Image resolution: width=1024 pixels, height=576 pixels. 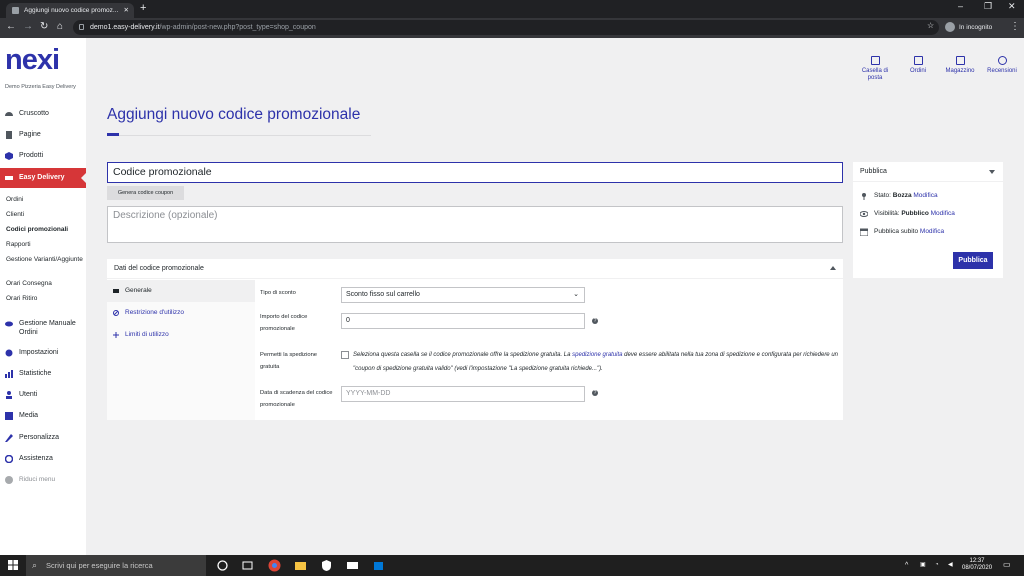 I want to click on block-icon, so click(x=116, y=313).